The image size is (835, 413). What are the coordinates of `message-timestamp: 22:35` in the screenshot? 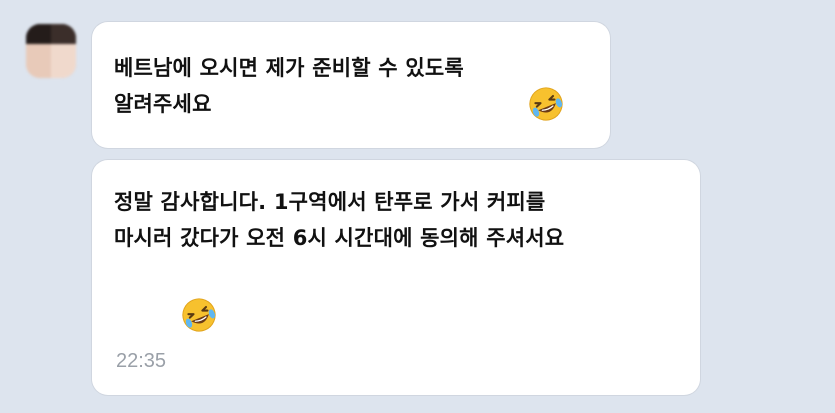 It's located at (141, 361).